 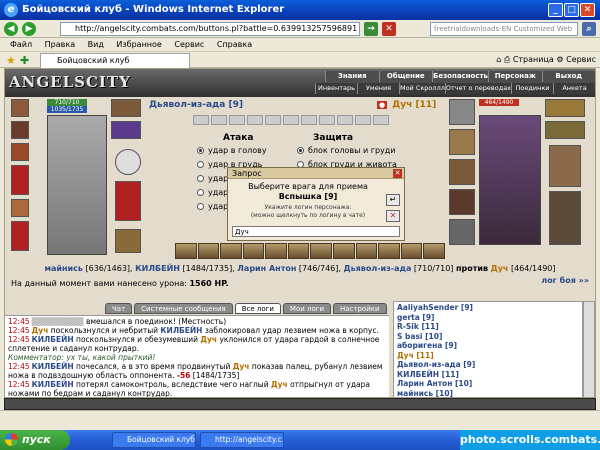 I want to click on subnav-inventory: Инвентарь, so click(x=336, y=88).